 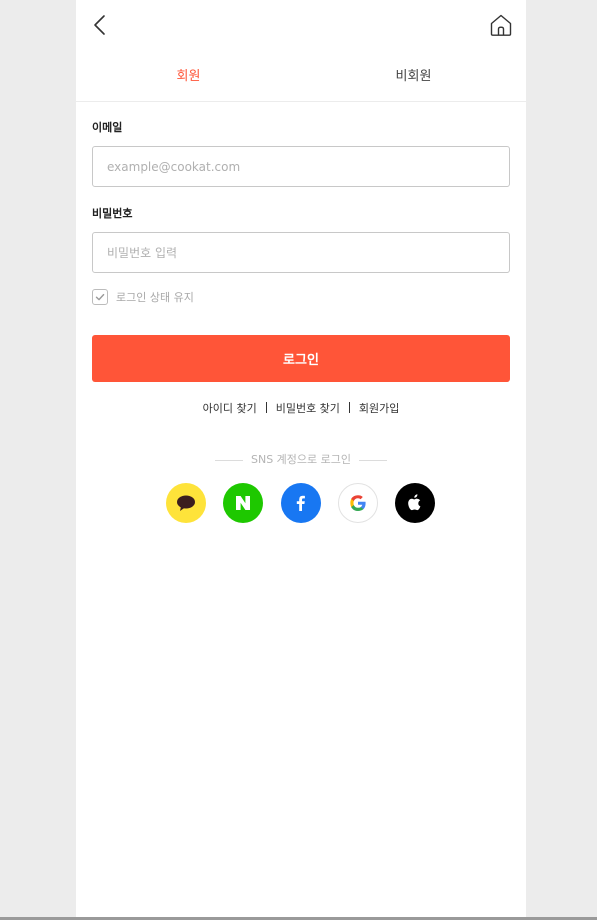 I want to click on google-icon, so click(x=358, y=503).